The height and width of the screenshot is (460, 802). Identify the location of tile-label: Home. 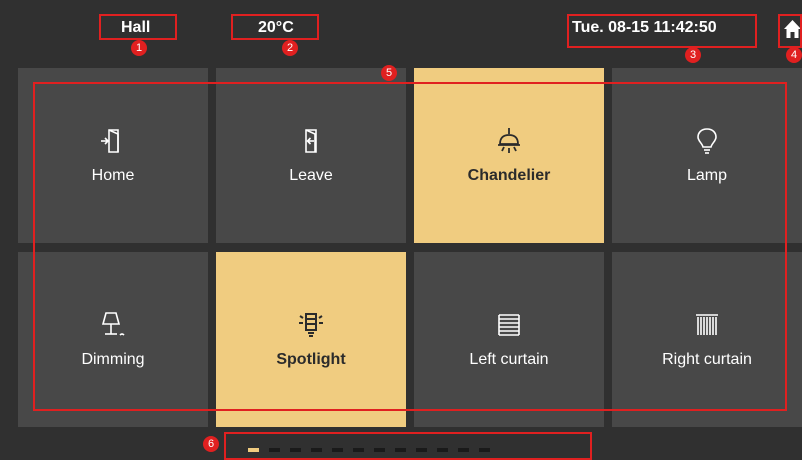
(113, 175).